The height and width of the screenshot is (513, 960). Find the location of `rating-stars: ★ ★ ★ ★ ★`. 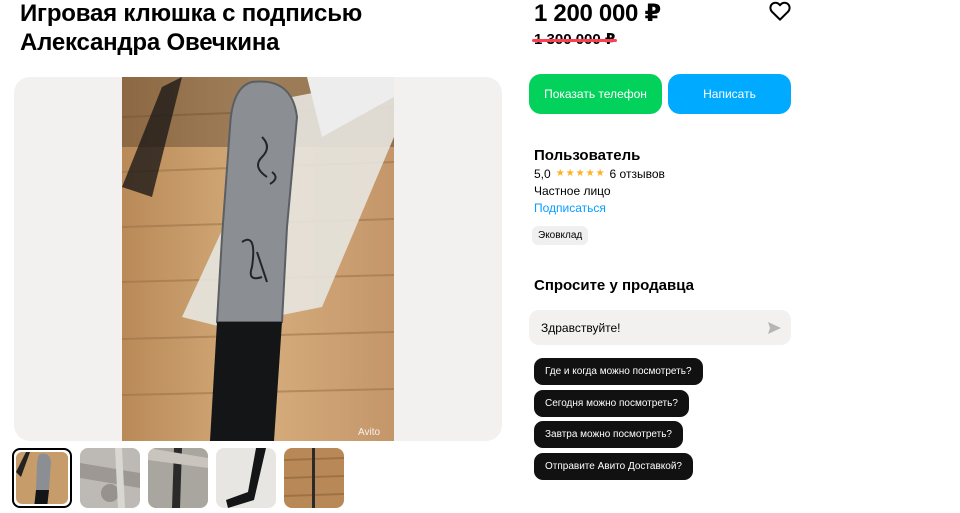

rating-stars: ★ ★ ★ ★ ★ is located at coordinates (580, 174).